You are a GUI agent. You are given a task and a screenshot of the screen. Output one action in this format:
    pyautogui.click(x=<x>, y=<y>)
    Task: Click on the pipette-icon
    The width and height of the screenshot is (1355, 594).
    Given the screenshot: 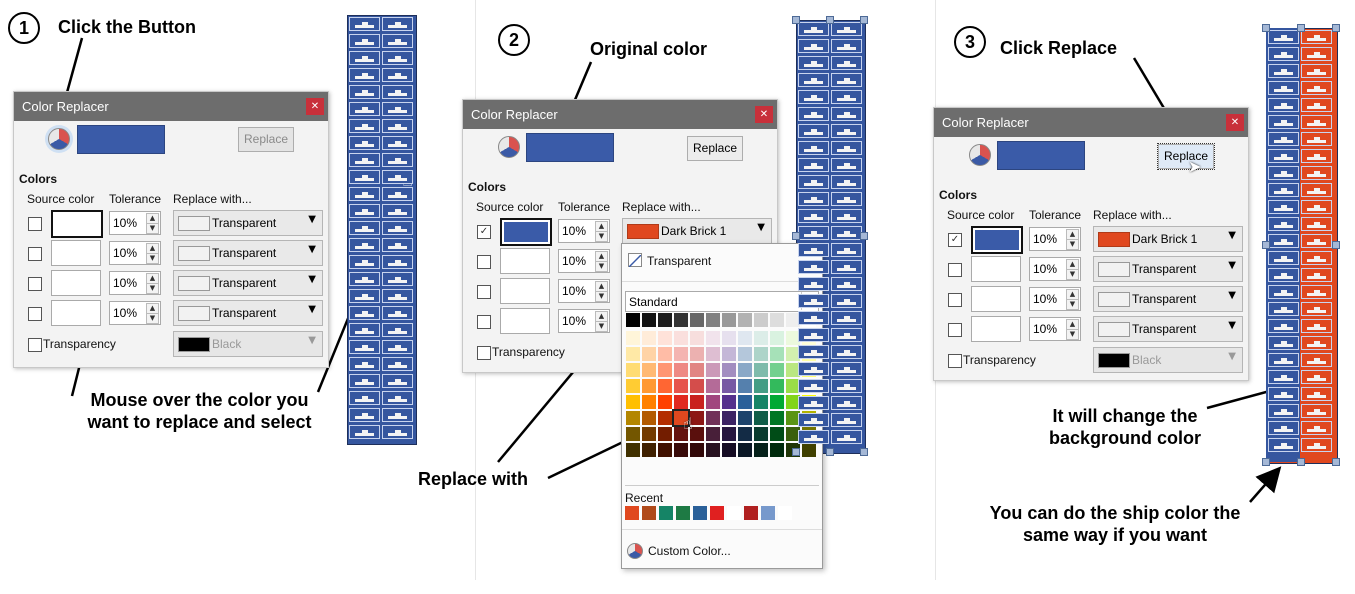 What is the action you would take?
    pyautogui.click(x=509, y=147)
    